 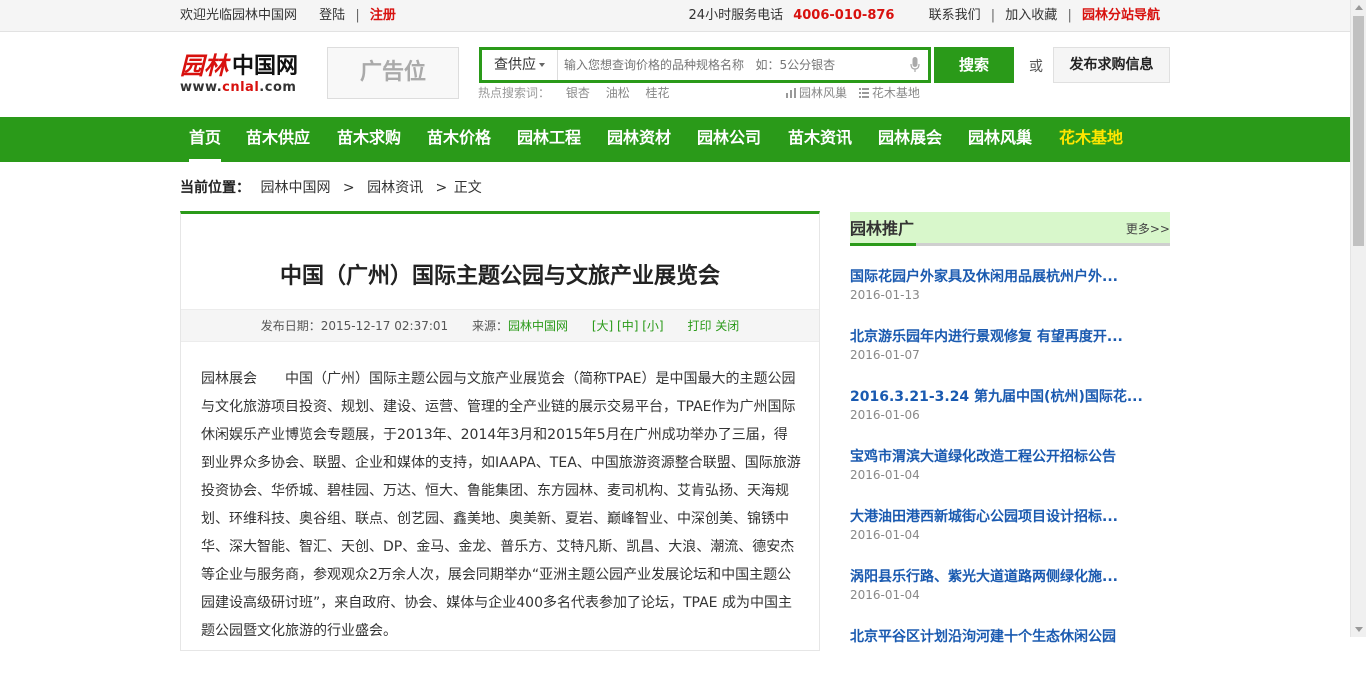 What do you see at coordinates (863, 93) in the screenshot?
I see `list-icon` at bounding box center [863, 93].